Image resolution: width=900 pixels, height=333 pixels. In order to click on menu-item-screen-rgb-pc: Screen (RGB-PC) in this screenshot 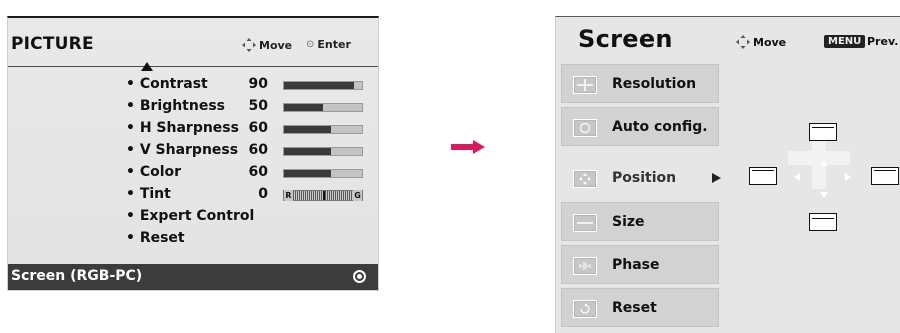, I will do `click(193, 277)`.